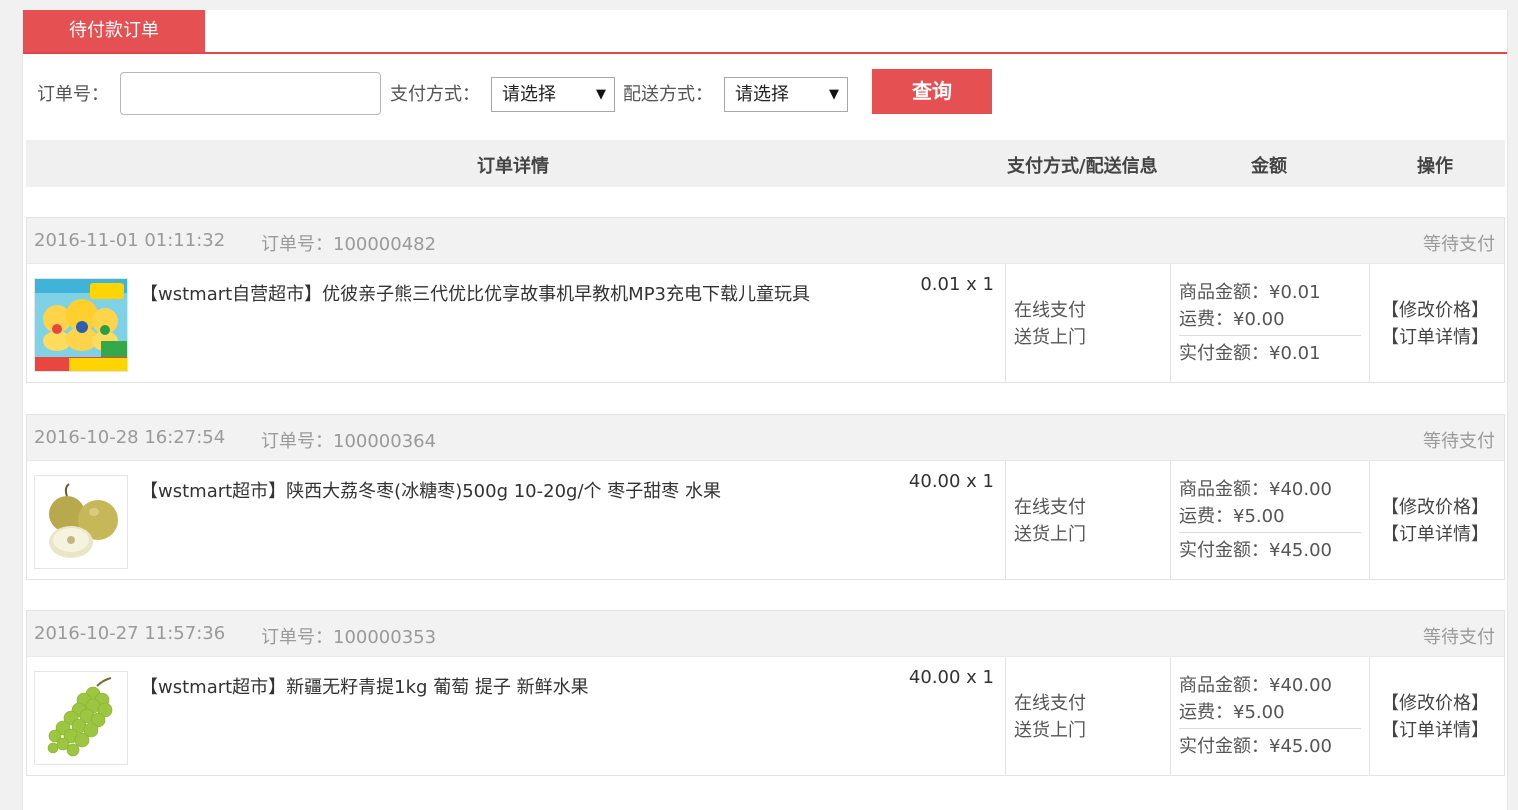  What do you see at coordinates (349, 244) in the screenshot?
I see `order-number: 订单号：100000482` at bounding box center [349, 244].